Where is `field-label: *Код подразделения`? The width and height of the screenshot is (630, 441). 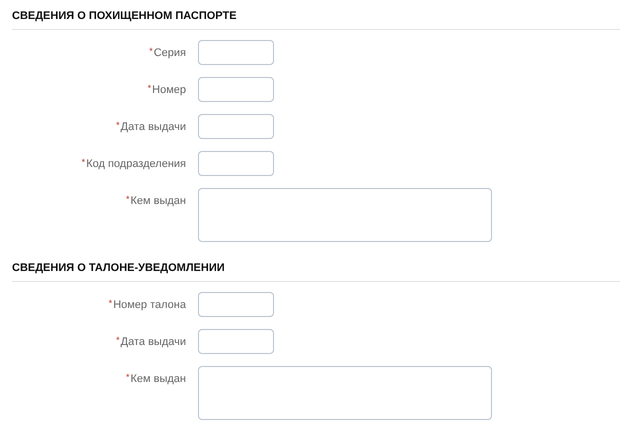
field-label: *Код подразделения is located at coordinates (133, 164).